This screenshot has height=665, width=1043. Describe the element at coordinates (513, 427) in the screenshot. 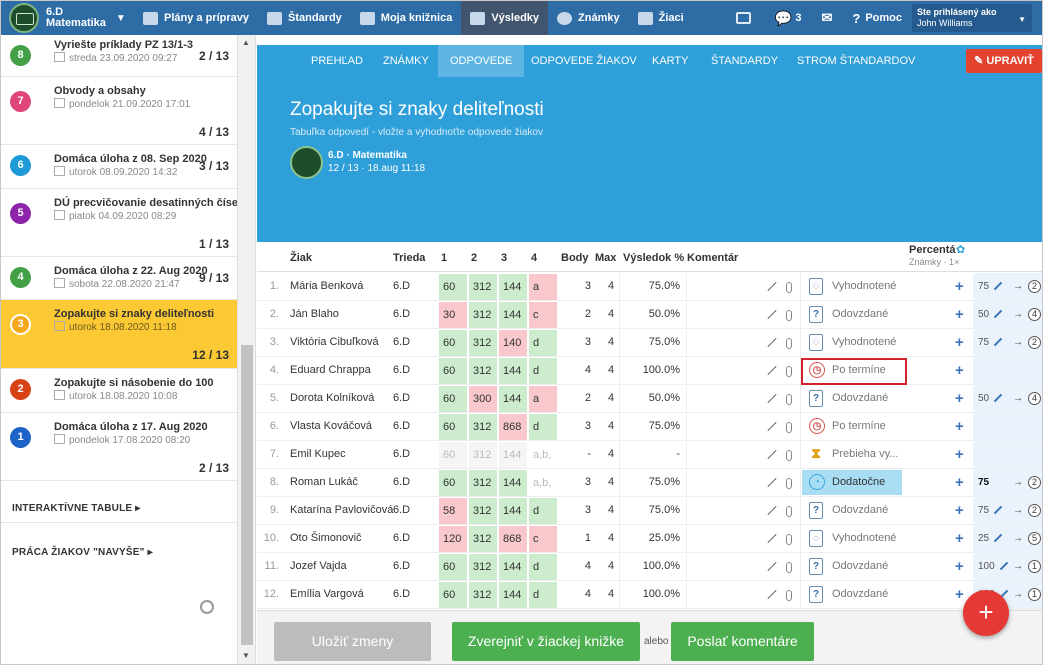

I see `answer-cell: 868` at that location.